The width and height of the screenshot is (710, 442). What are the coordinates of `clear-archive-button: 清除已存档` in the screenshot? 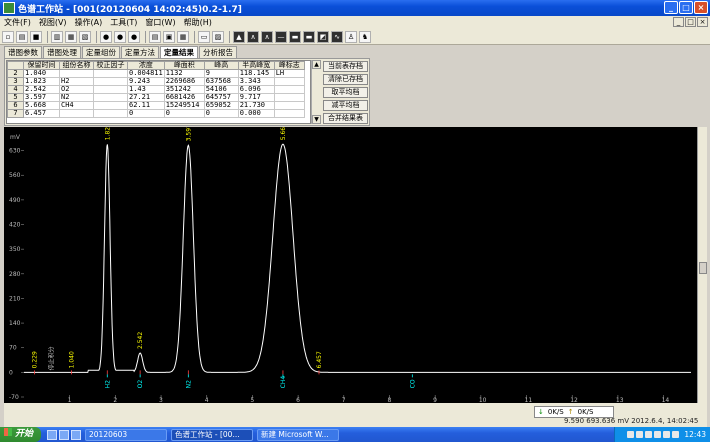 It's located at (345, 79).